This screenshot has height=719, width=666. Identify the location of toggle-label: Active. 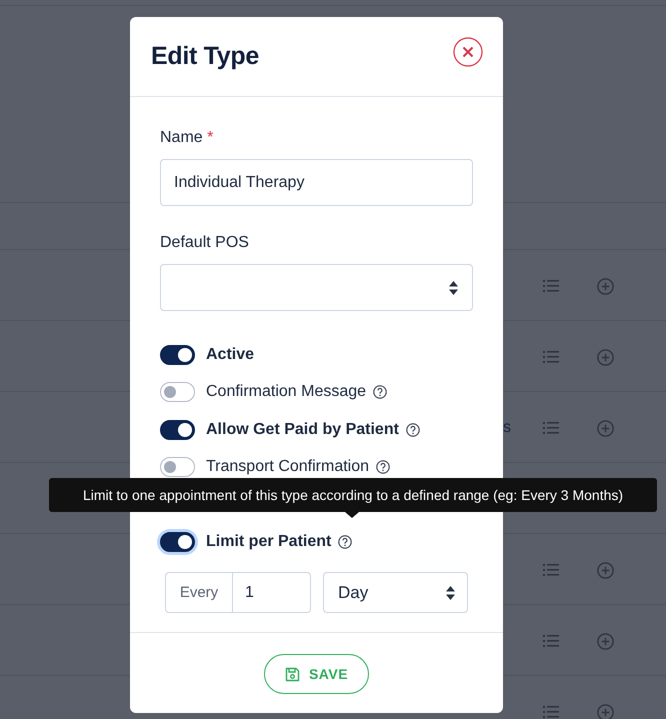
(230, 355).